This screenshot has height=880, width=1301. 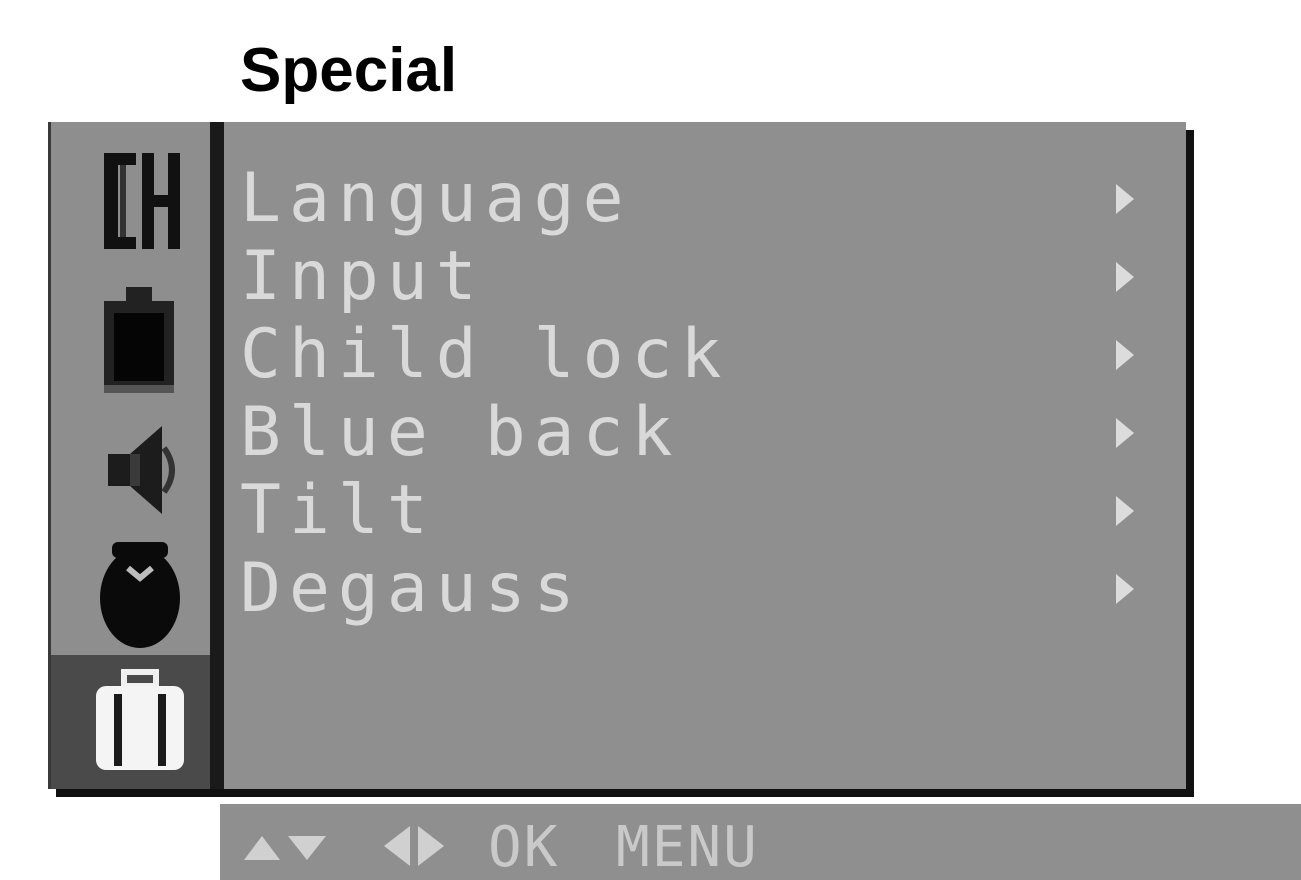 I want to click on menu-item-label: Child lock, so click(x=485, y=354).